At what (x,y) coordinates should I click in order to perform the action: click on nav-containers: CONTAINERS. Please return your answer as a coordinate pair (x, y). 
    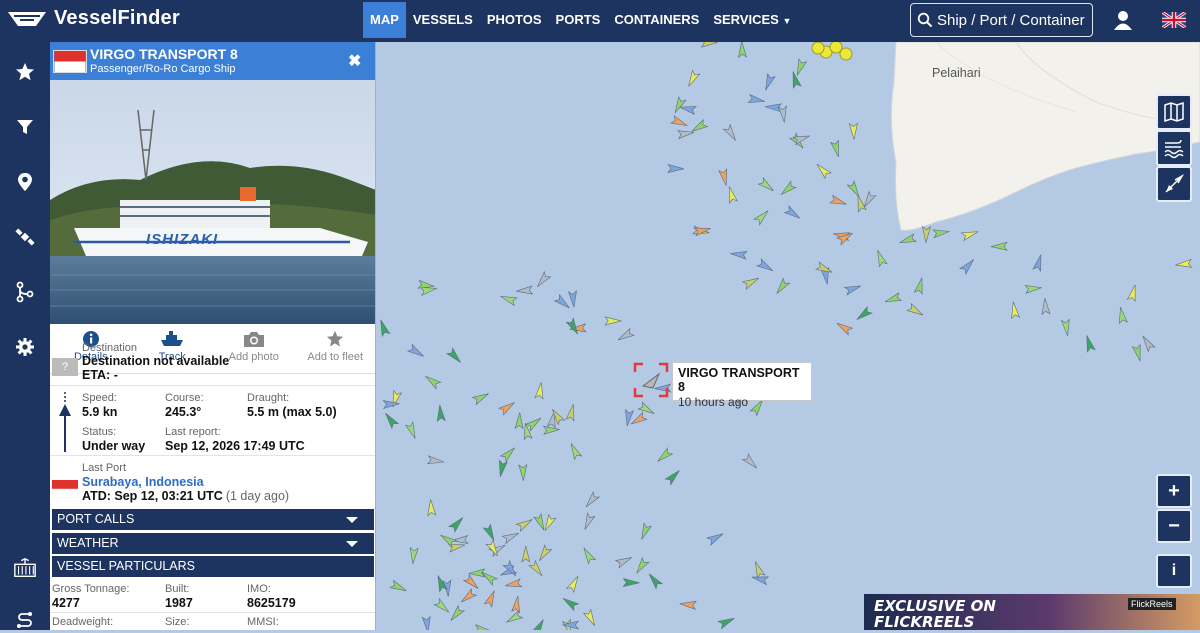
    Looking at the image, I should click on (656, 20).